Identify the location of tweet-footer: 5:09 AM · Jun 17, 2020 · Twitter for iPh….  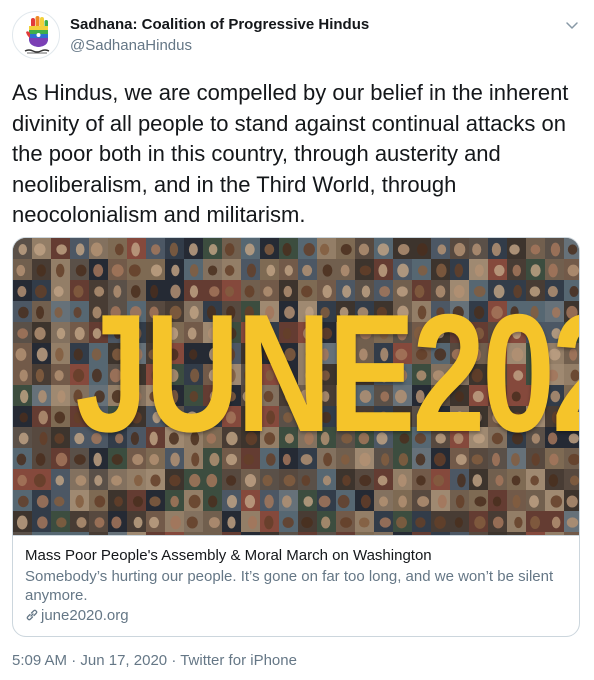
(154, 660).